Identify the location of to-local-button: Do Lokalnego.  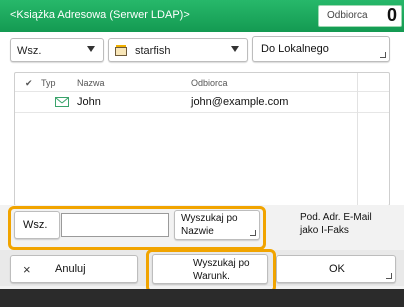
(321, 49).